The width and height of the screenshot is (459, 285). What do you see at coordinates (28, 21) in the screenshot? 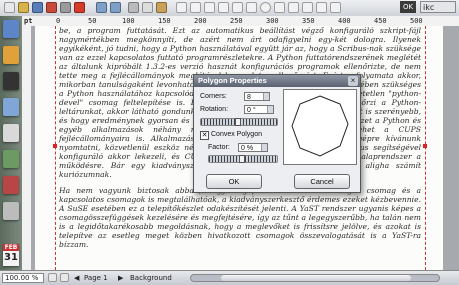
I see `ruler-unit: pt` at bounding box center [28, 21].